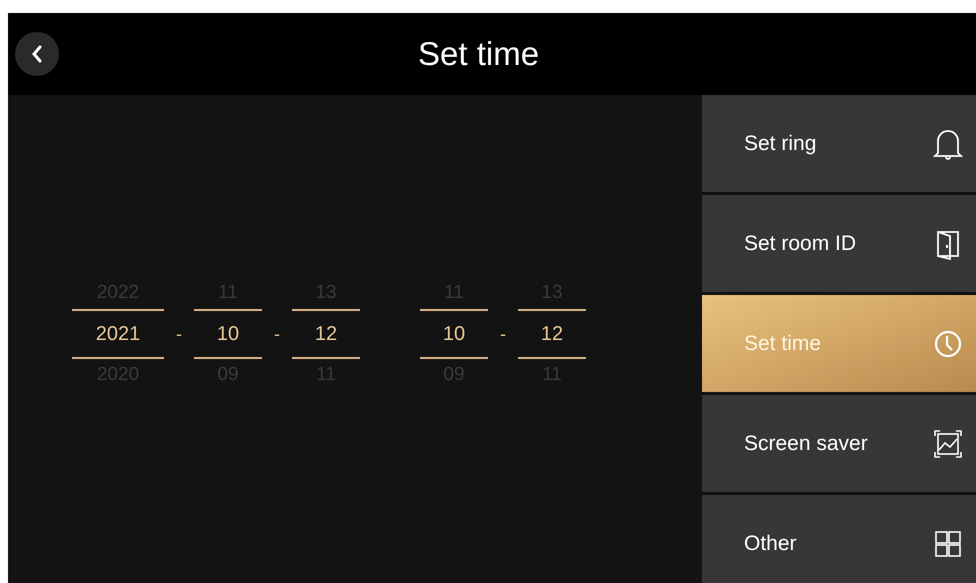 This screenshot has width=976, height=583. Describe the element at coordinates (118, 334) in the screenshot. I see `picker-value: 2021` at that location.